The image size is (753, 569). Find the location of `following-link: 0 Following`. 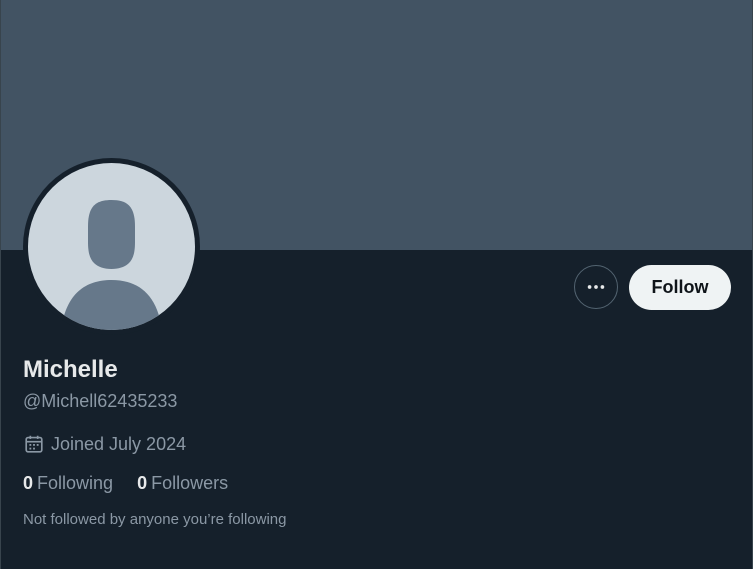

following-link: 0 Following is located at coordinates (68, 483).